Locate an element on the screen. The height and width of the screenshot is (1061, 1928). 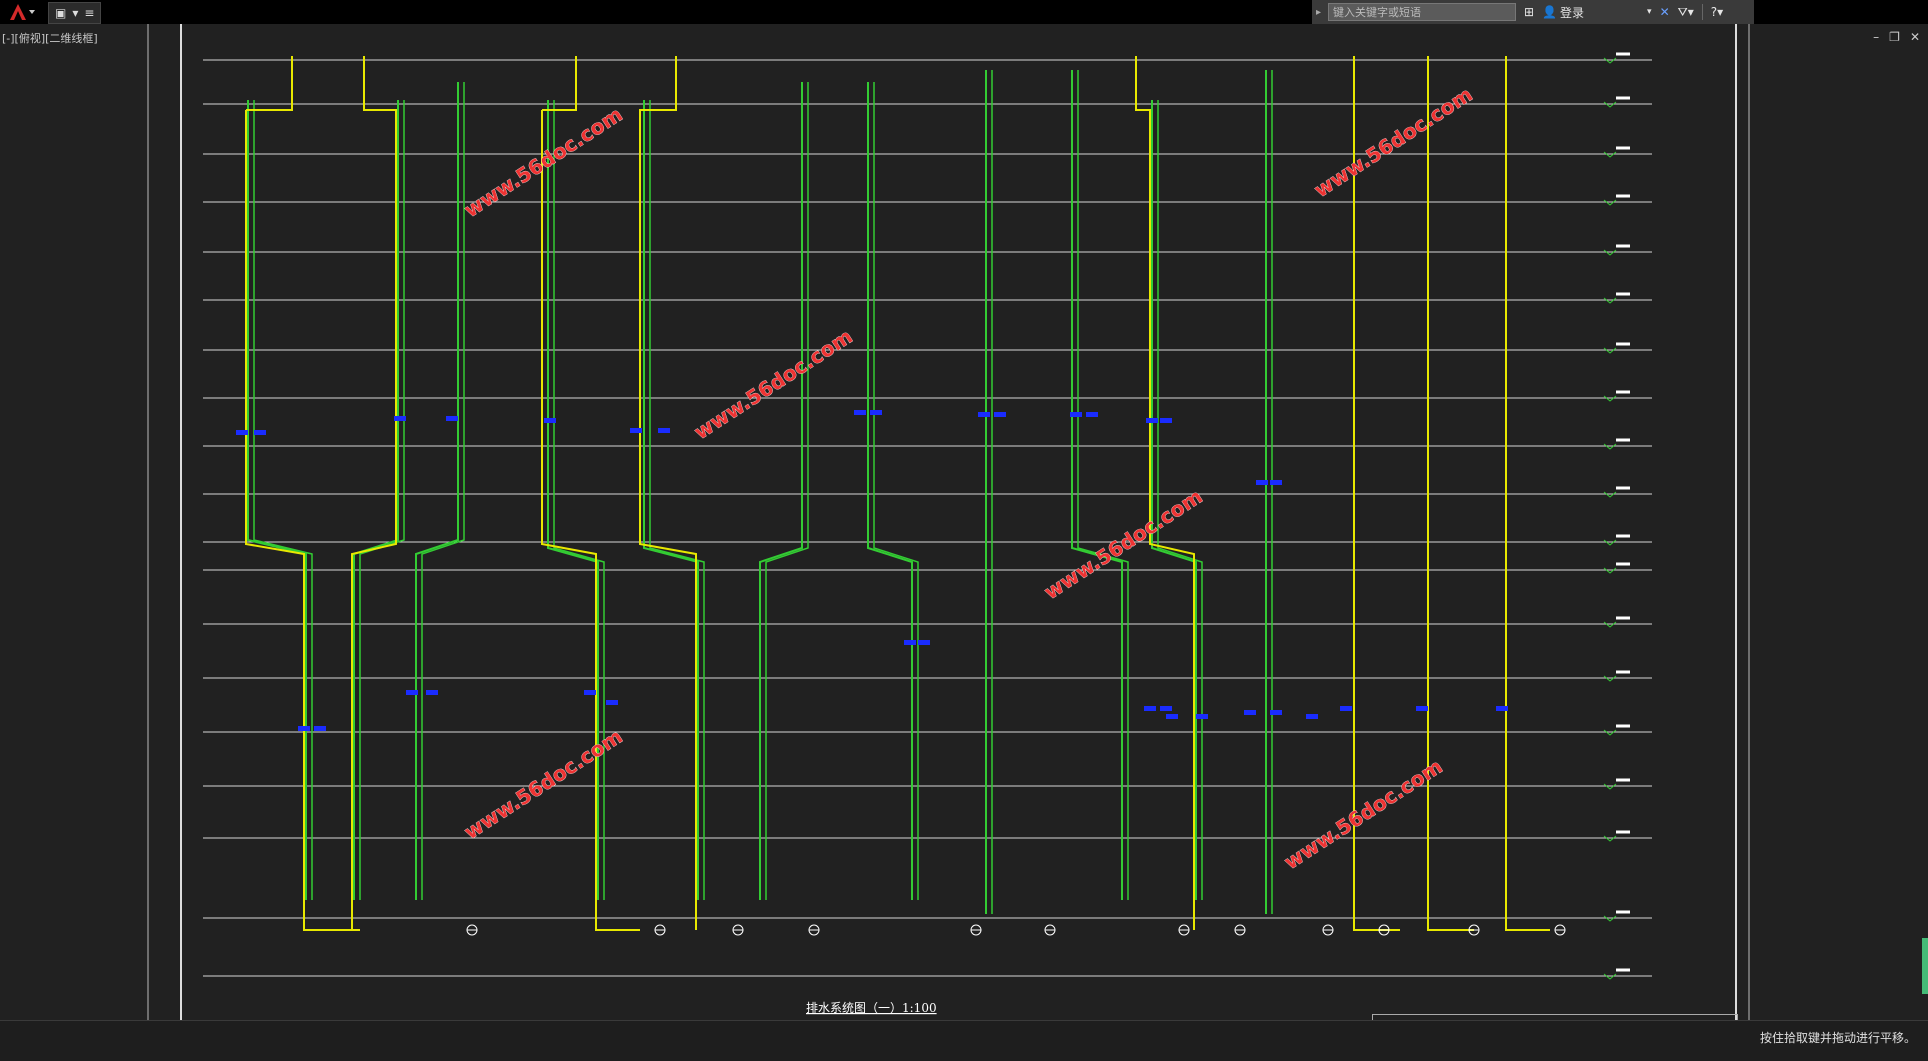
customize-icon: ≡ is located at coordinates (89, 13).